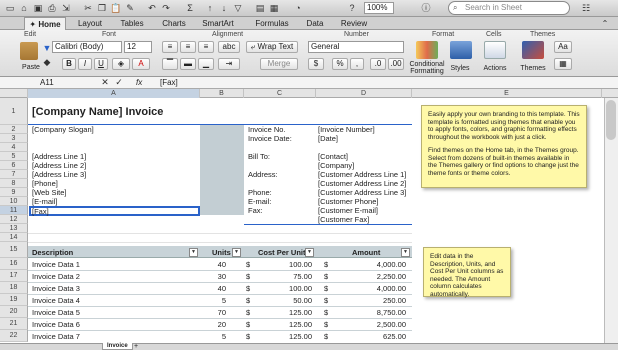 Image resolution: width=618 pixels, height=350 pixels. I want to click on line-item-row: Invoice Data 5 70 $ 125.00 $ 8,750.00, so click(220, 313).